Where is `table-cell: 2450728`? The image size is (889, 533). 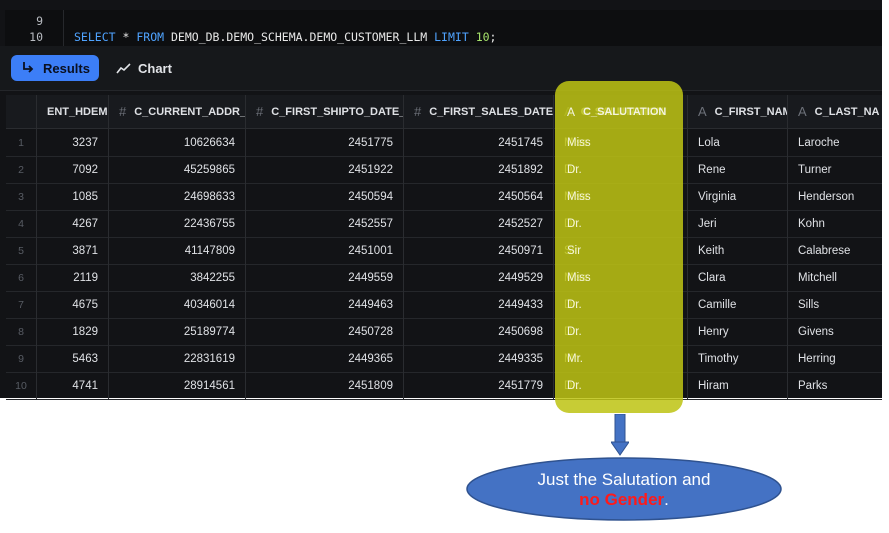
table-cell: 2450728 is located at coordinates (325, 331).